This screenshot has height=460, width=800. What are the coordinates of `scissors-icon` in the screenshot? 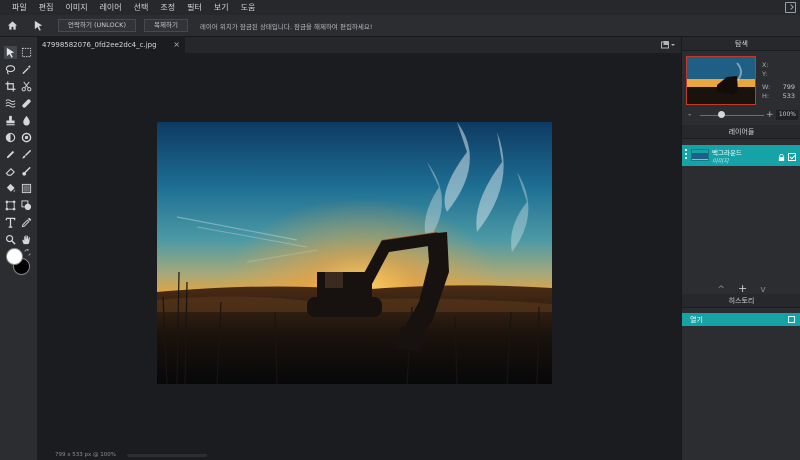 It's located at (26, 86).